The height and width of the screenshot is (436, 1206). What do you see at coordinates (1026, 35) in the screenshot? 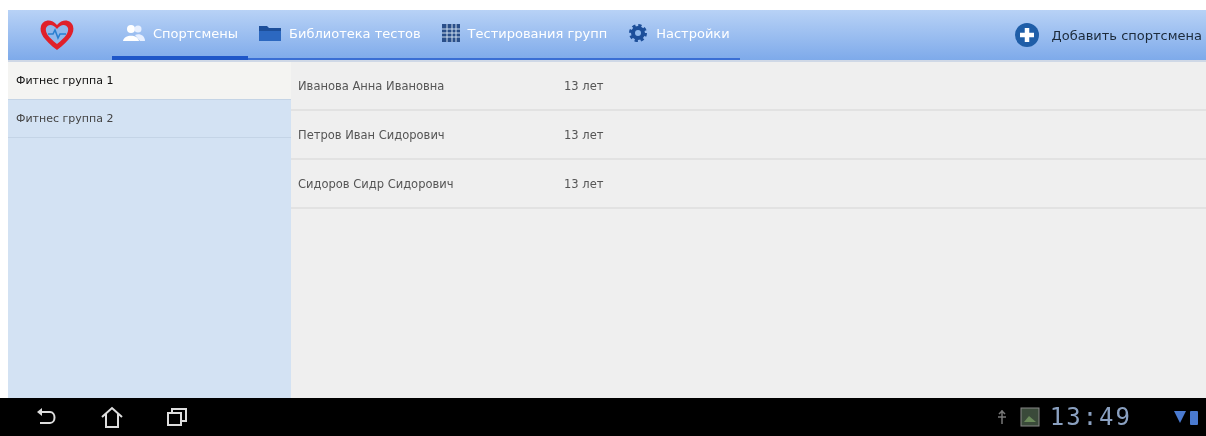
I see `plus-icon` at bounding box center [1026, 35].